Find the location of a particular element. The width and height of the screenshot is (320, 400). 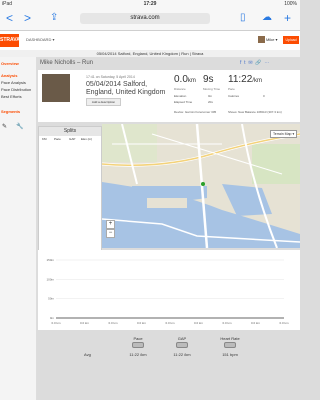

legend-heart-rate: Heart Rate is located at coordinates (230, 342).